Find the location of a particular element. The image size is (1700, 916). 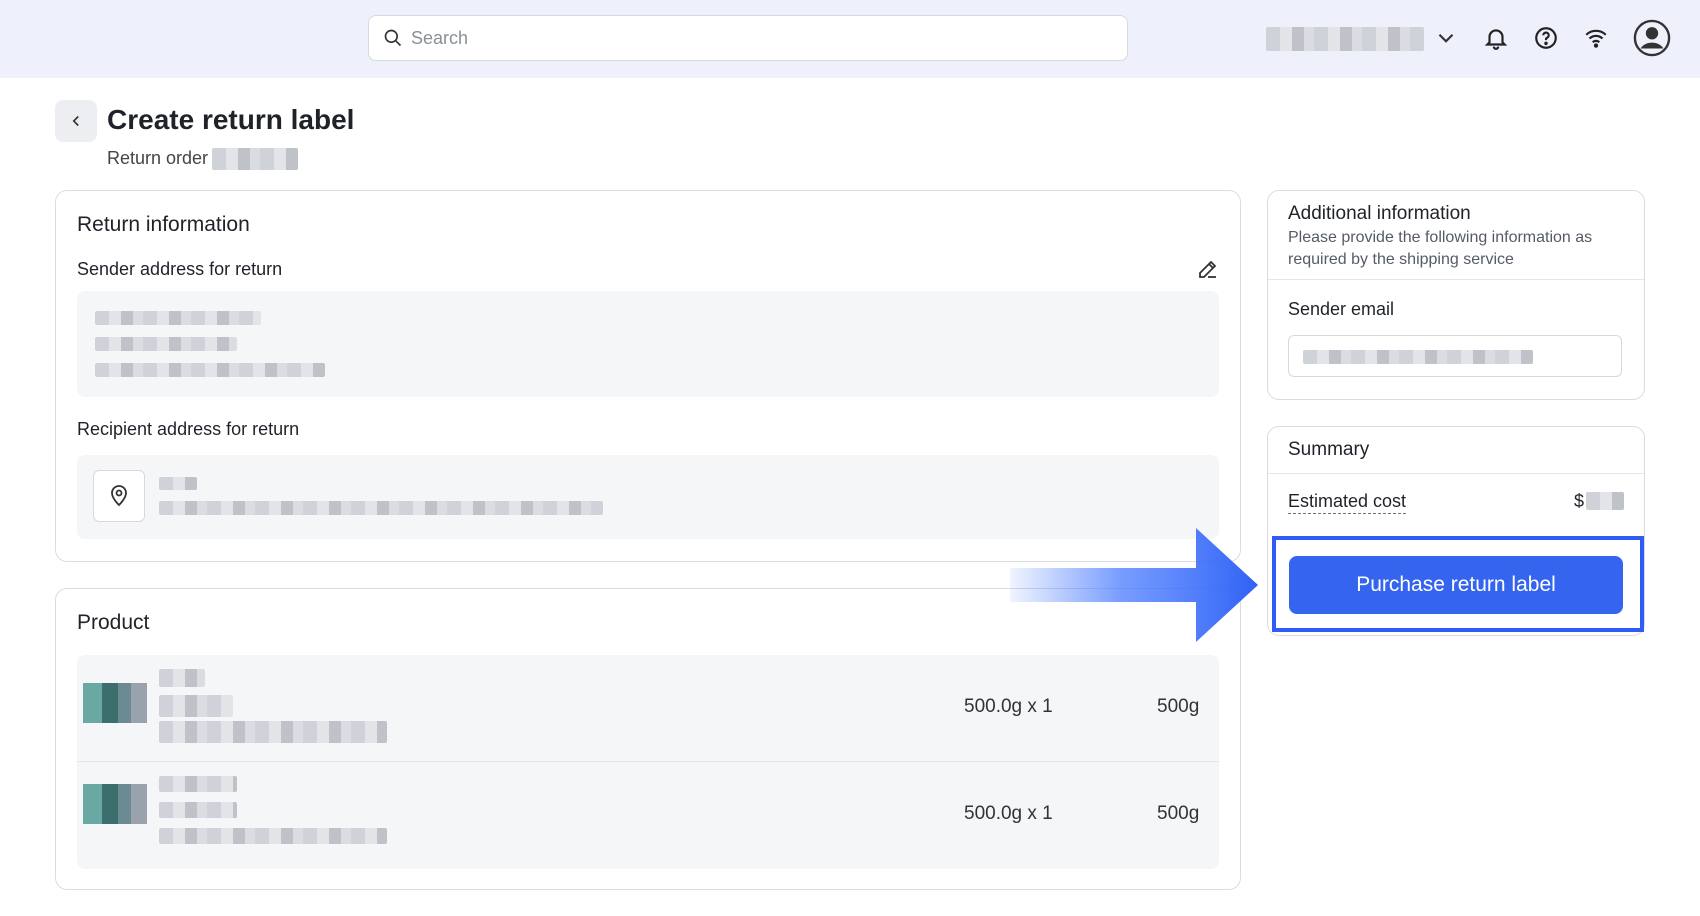

top-bar is located at coordinates (850, 39).